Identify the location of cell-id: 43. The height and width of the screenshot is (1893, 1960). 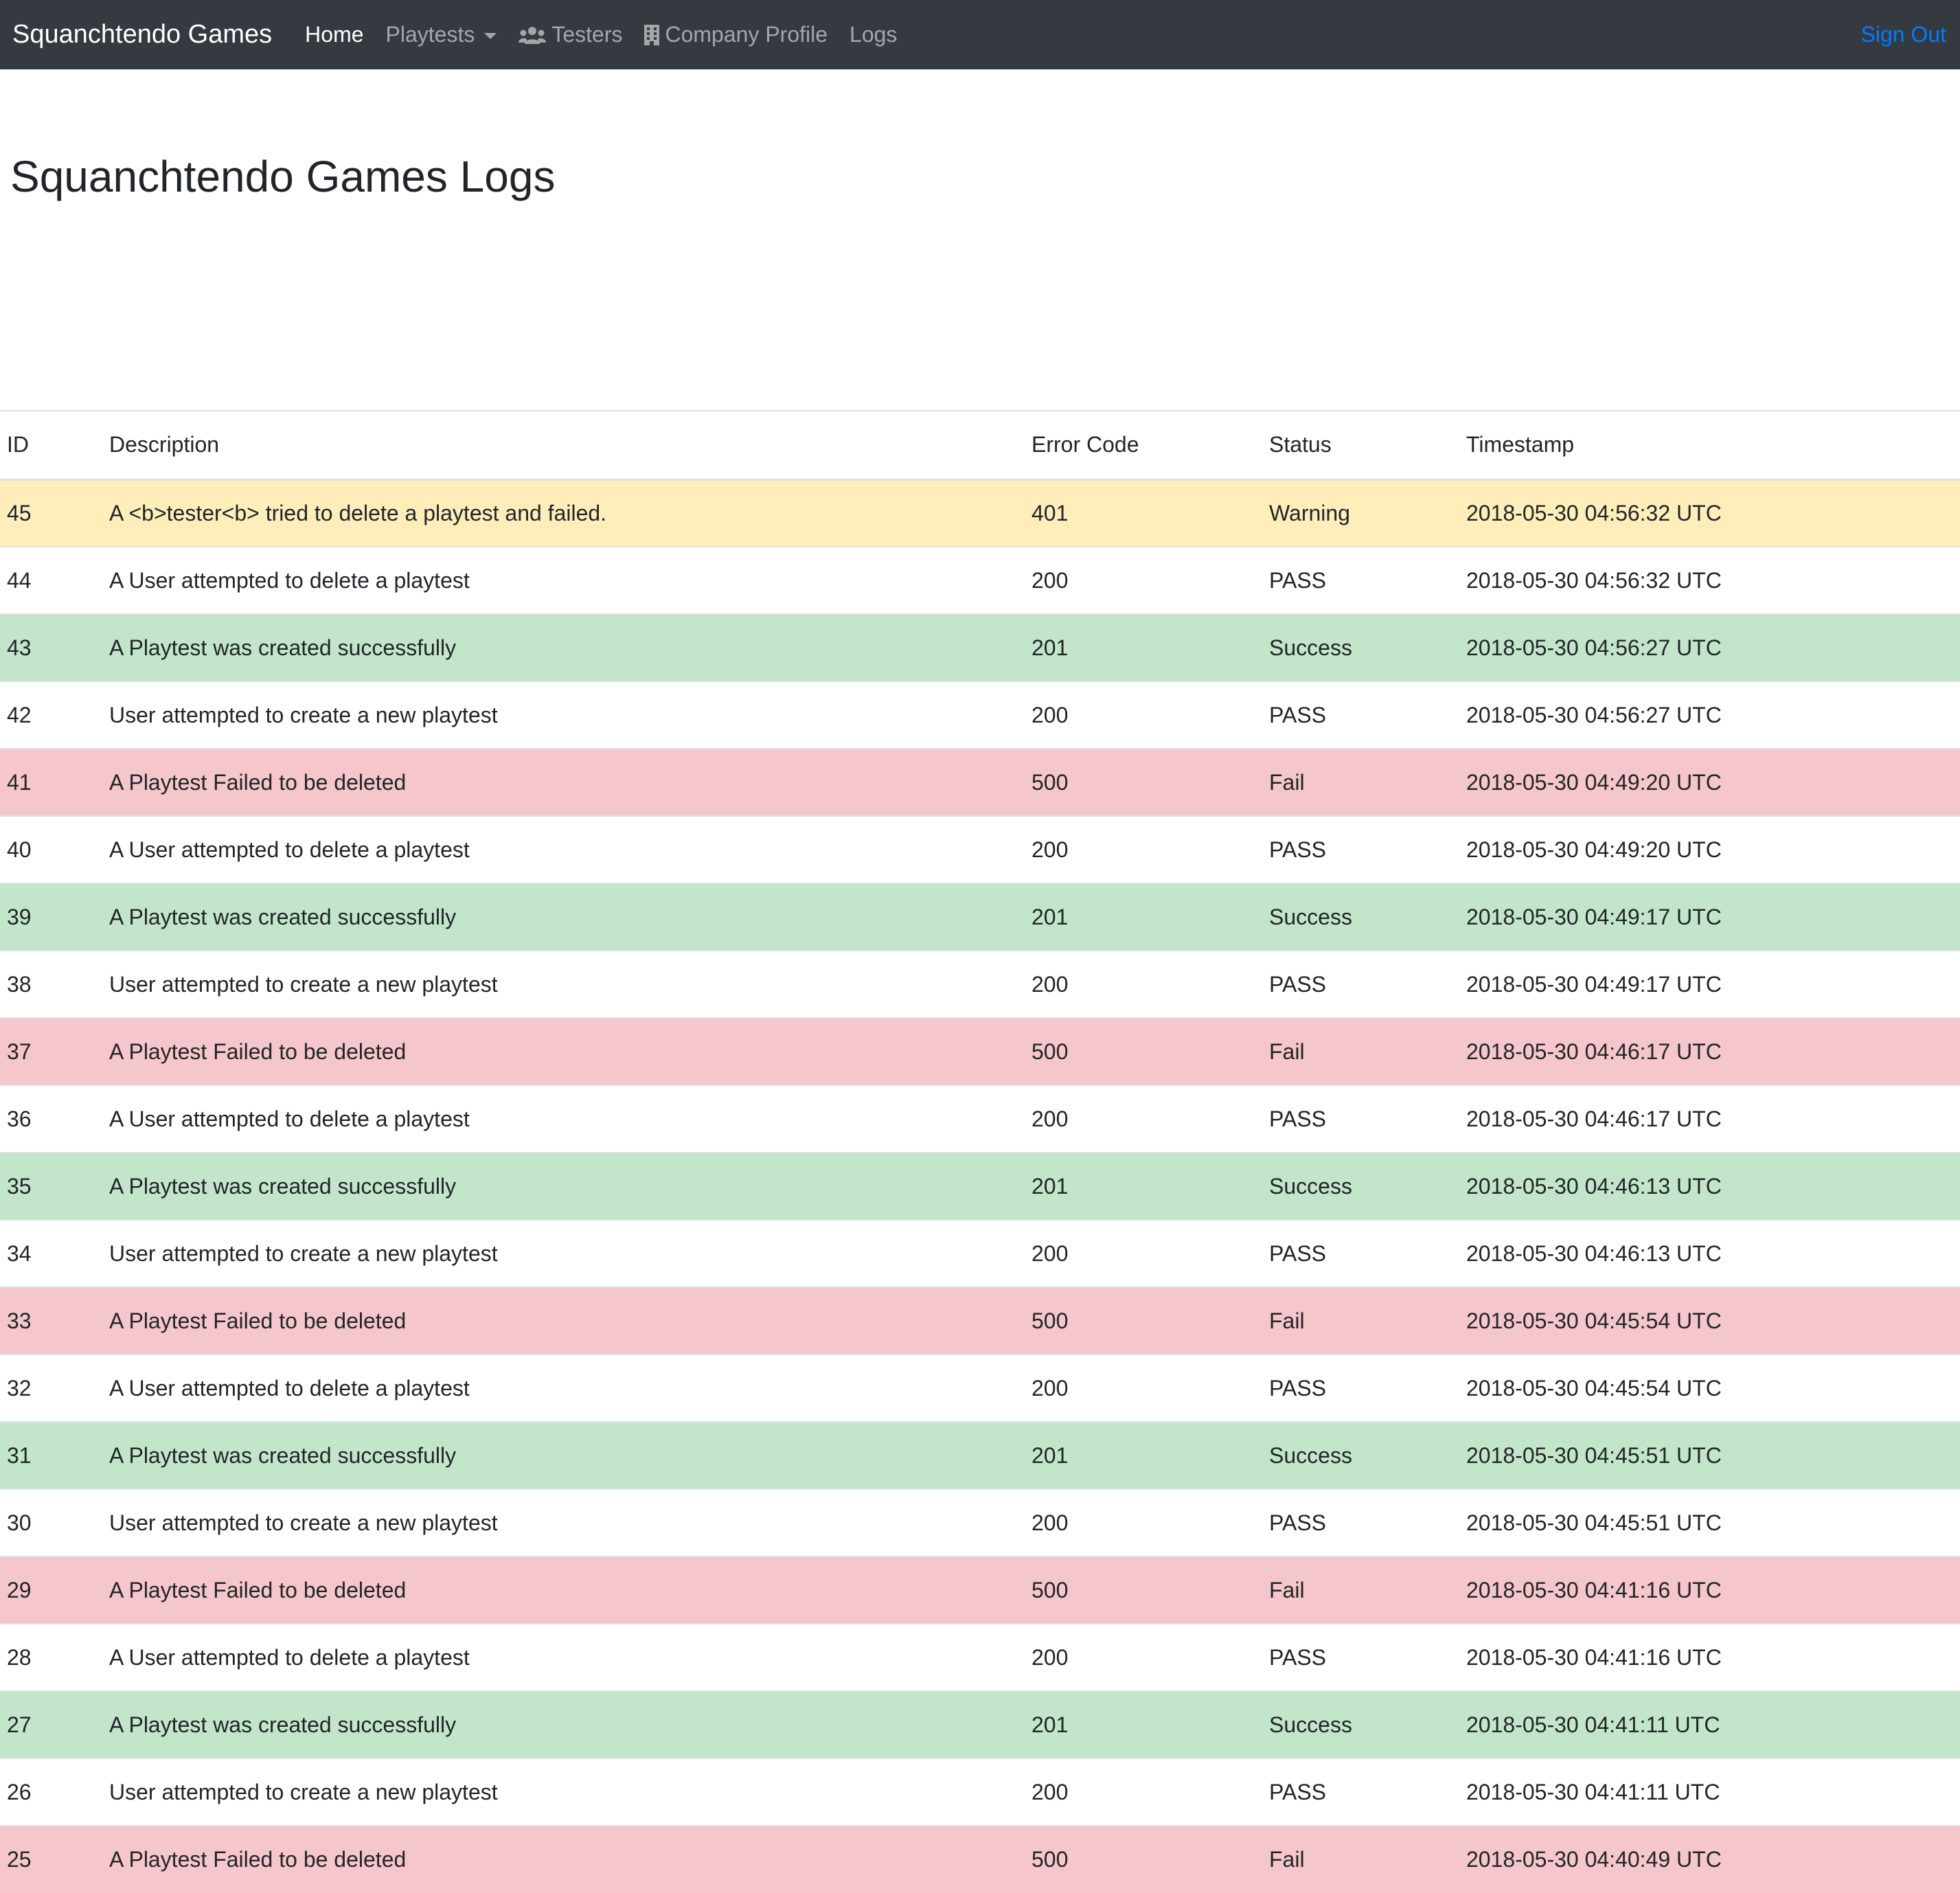
(51, 647).